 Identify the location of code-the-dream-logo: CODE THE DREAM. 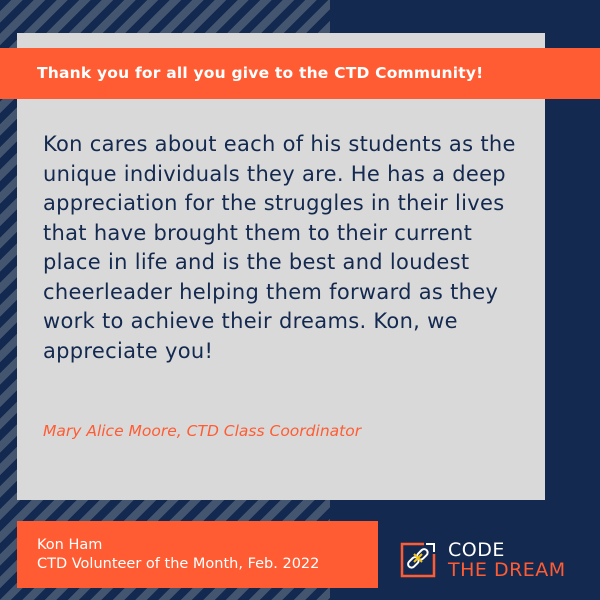
(483, 560).